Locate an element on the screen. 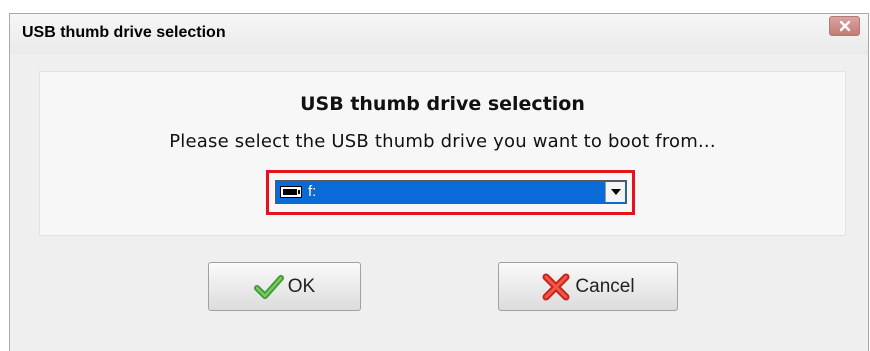 The width and height of the screenshot is (870, 351). cancel-button-label: Cancel is located at coordinates (605, 286).